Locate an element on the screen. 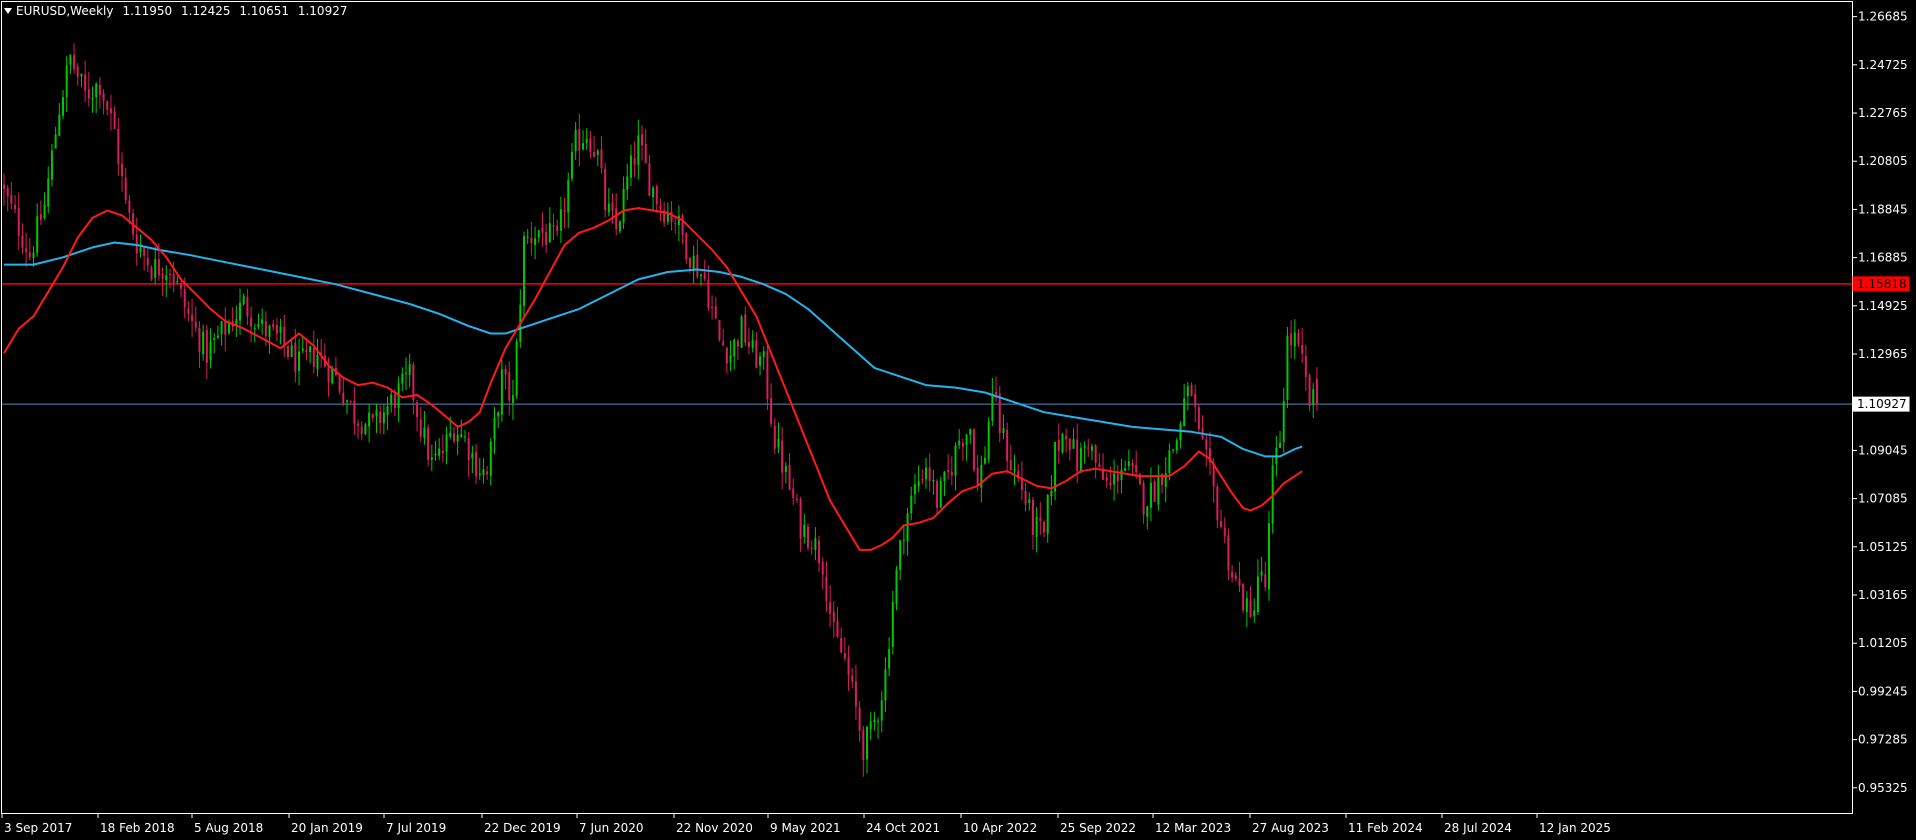 Image resolution: width=1916 pixels, height=840 pixels. x-tick-label: 24 Oct 2021 is located at coordinates (903, 828).